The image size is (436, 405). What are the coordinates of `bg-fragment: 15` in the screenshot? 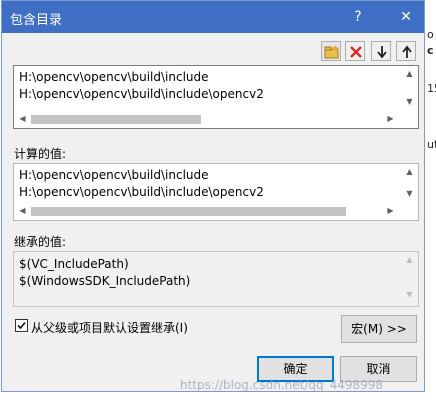 It's located at (431, 88).